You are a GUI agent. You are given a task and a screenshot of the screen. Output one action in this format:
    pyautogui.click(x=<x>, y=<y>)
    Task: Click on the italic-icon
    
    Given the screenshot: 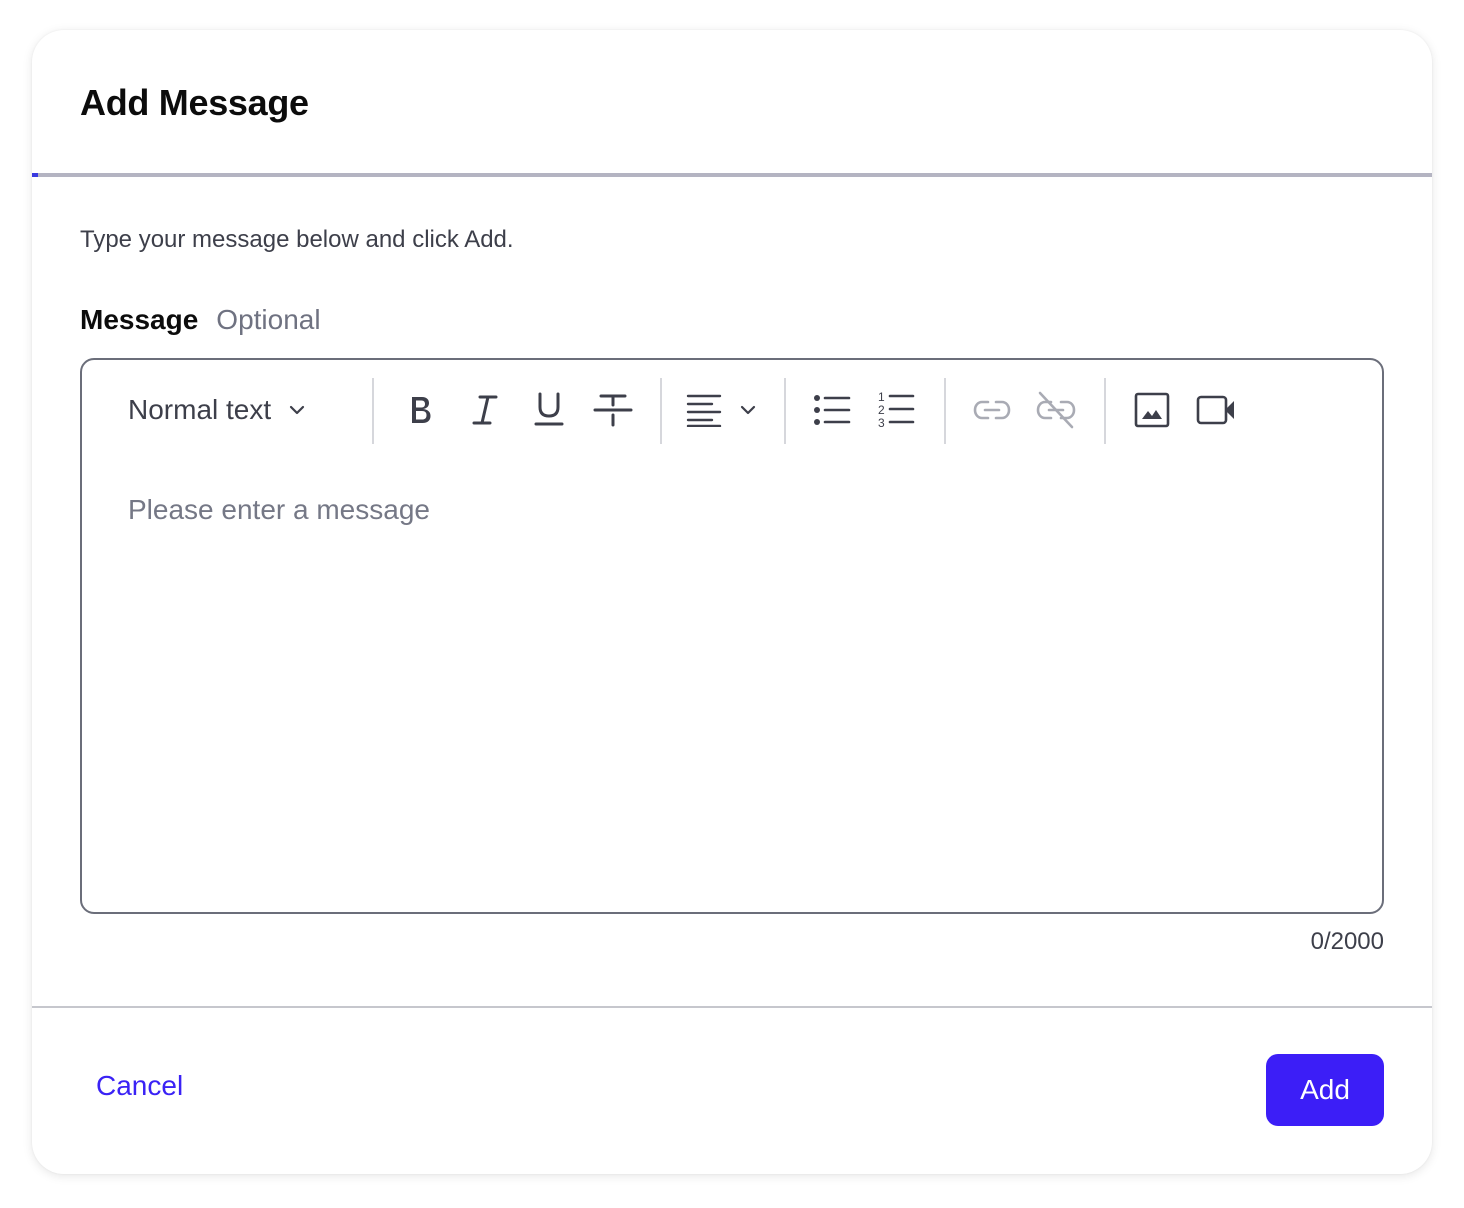 What is the action you would take?
    pyautogui.click(x=485, y=410)
    